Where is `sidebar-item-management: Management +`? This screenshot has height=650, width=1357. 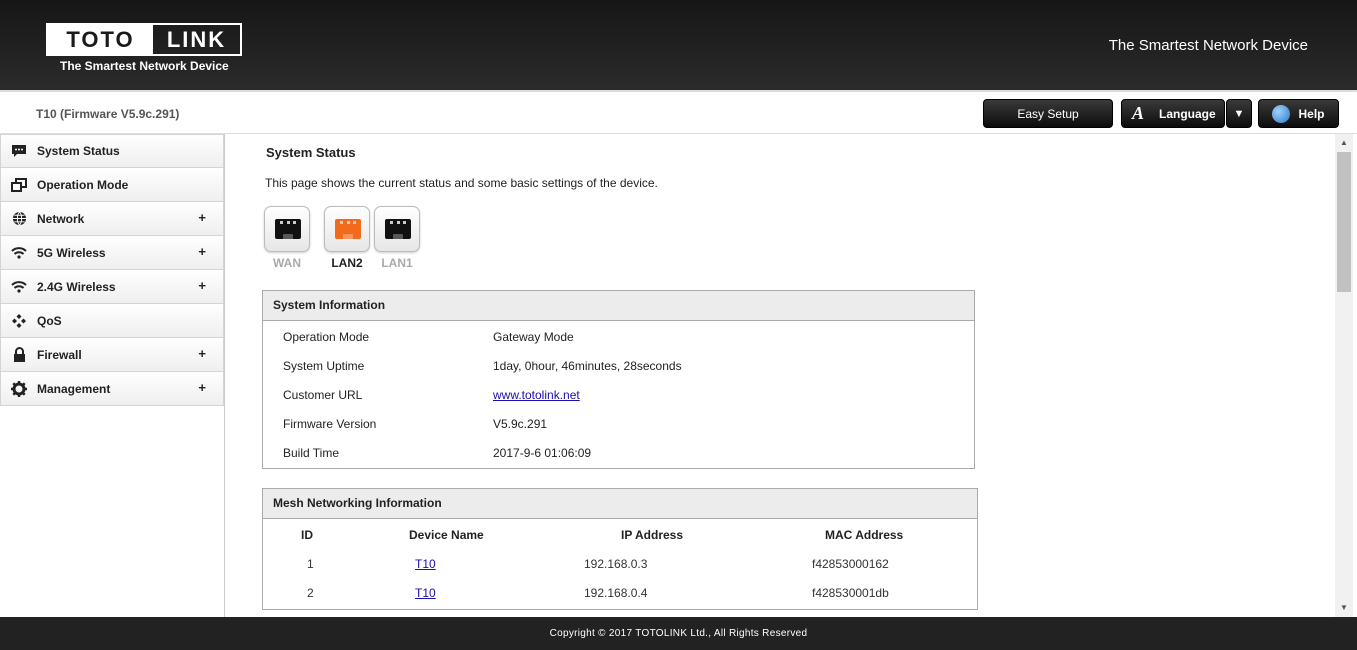
sidebar-item-management: Management + is located at coordinates (112, 389).